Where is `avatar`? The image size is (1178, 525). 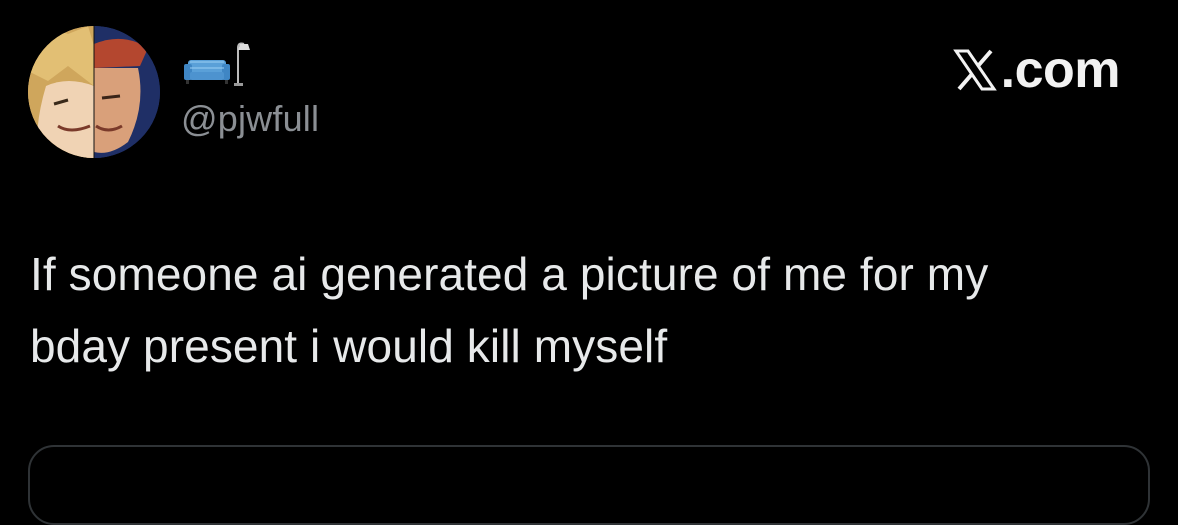 avatar is located at coordinates (94, 92).